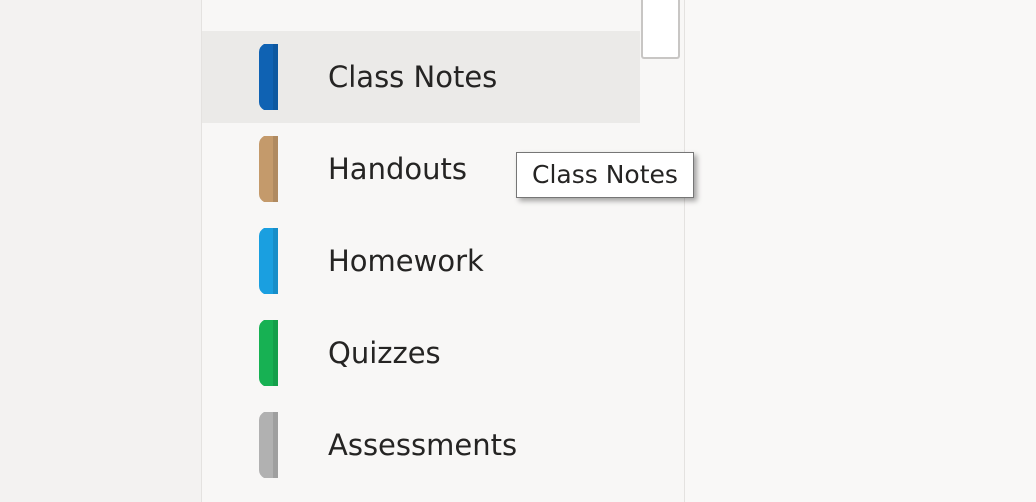 The height and width of the screenshot is (502, 1036). What do you see at coordinates (384, 353) in the screenshot?
I see `section-label: Quizzes` at bounding box center [384, 353].